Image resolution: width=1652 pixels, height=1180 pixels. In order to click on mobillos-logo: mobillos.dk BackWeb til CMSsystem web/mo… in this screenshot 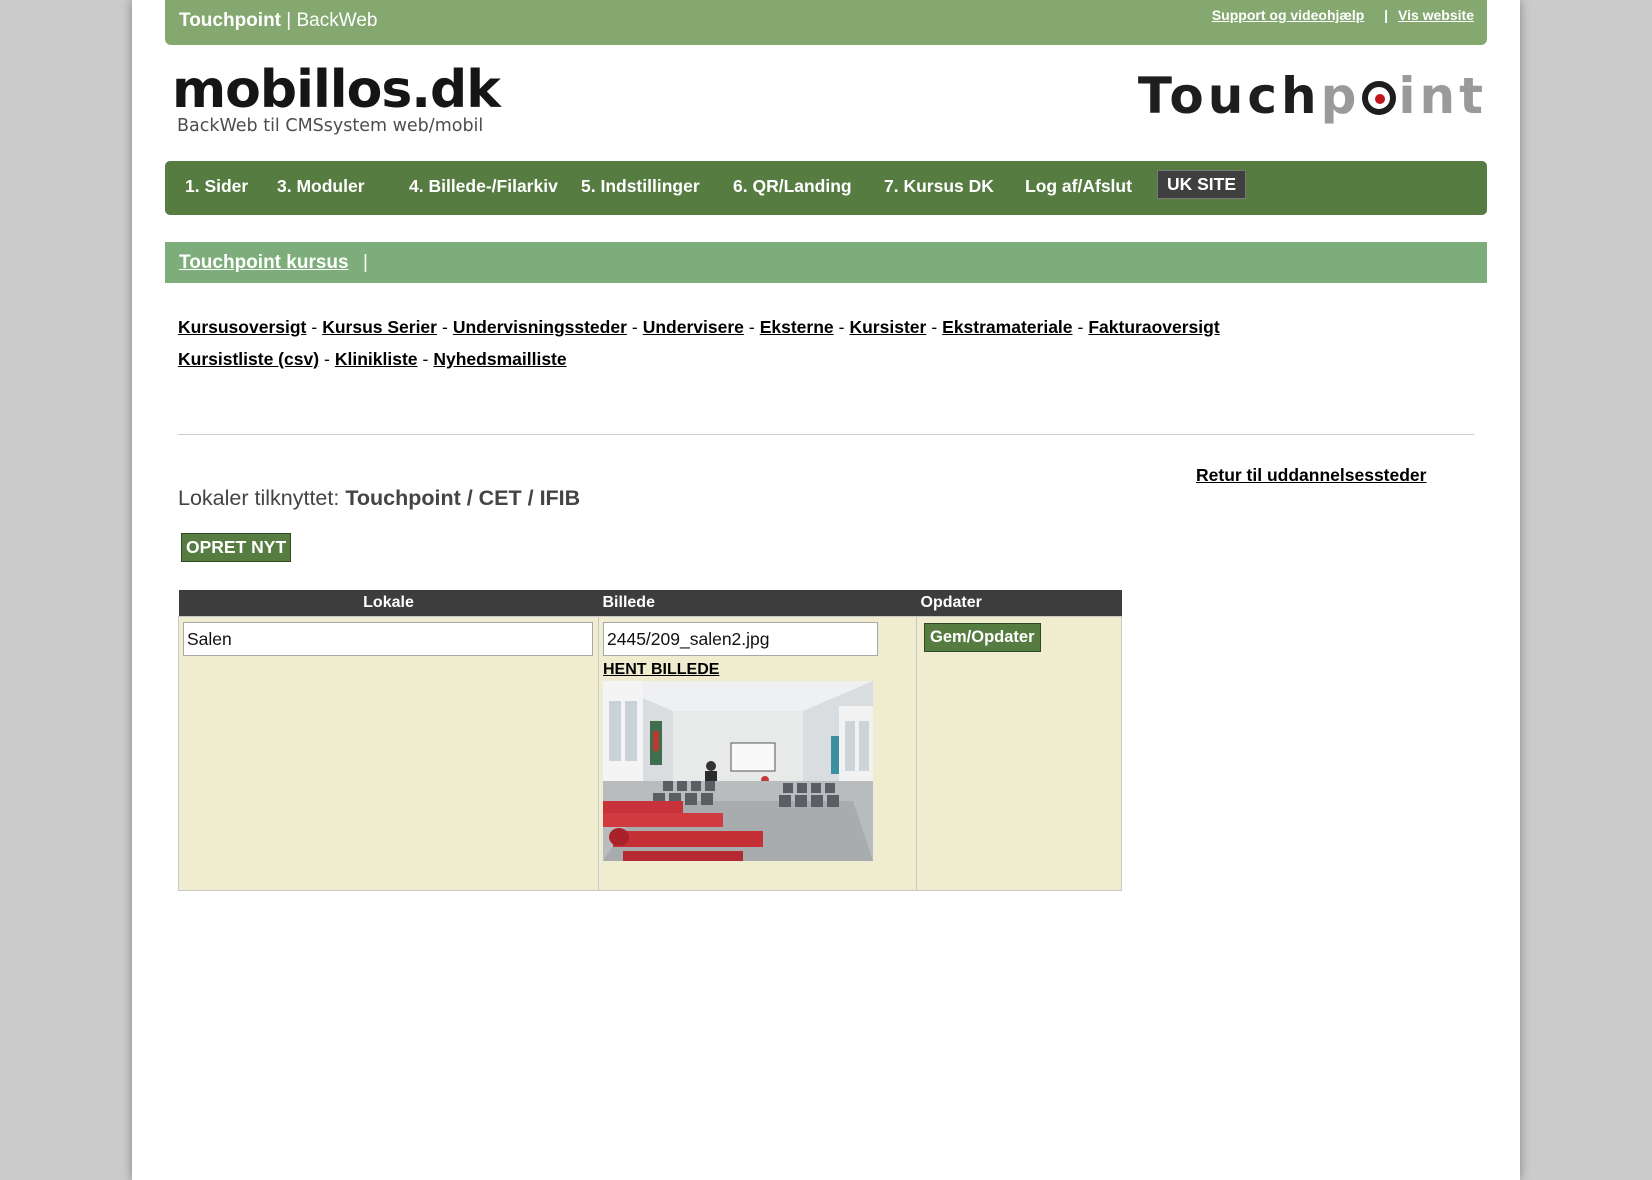, I will do `click(336, 100)`.